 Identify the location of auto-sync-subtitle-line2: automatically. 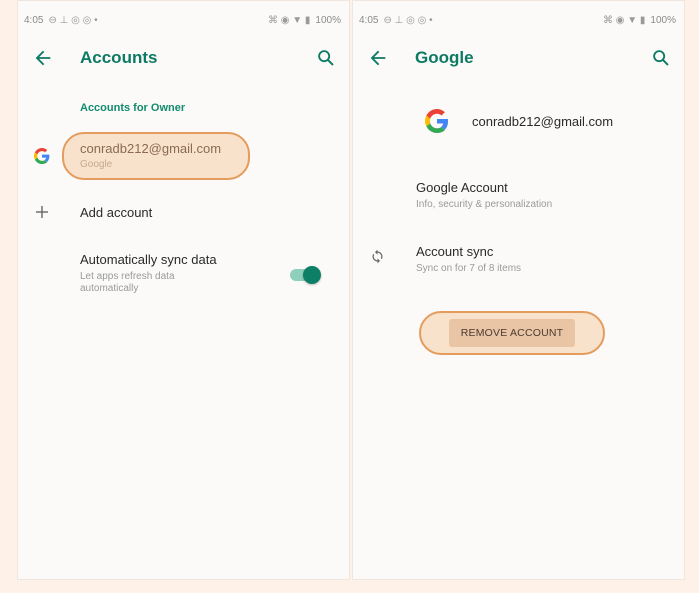
(109, 288).